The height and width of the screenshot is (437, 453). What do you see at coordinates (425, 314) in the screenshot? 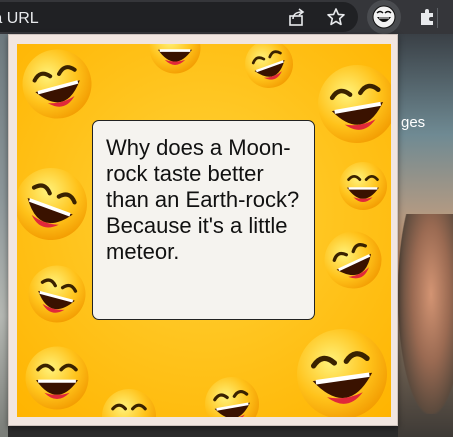
I see `background-rock` at bounding box center [425, 314].